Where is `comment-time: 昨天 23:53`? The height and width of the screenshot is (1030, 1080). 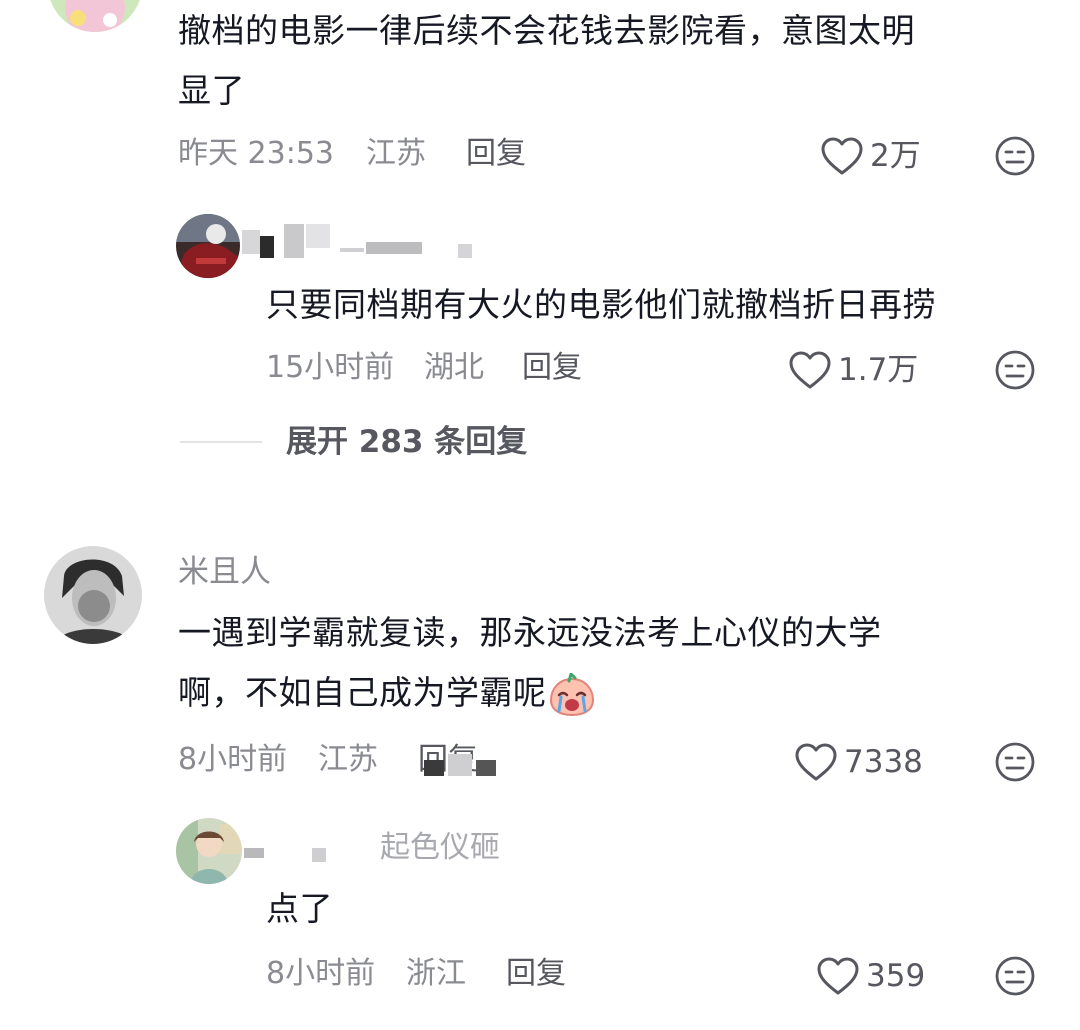
comment-time: 昨天 23:53 is located at coordinates (256, 153).